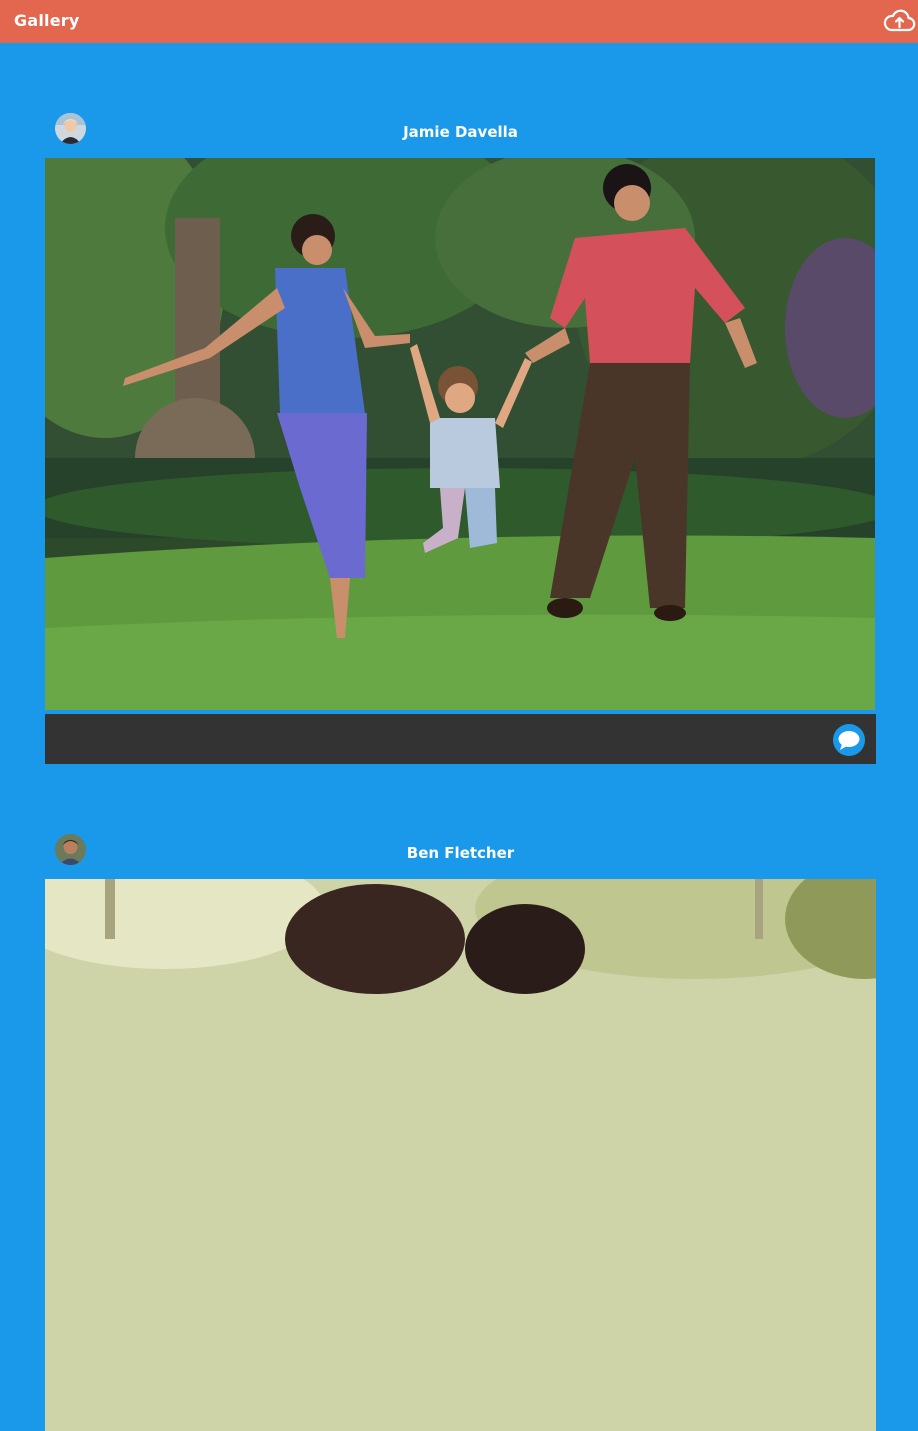 Image resolution: width=918 pixels, height=1431 pixels. I want to click on cloud-upload-icon, so click(899, 20).